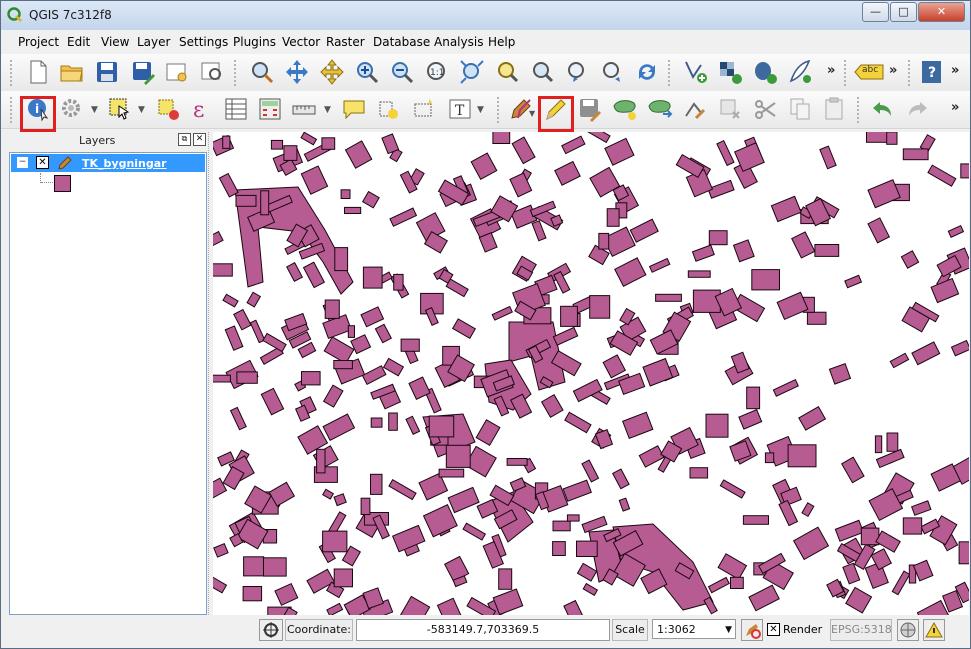 The height and width of the screenshot is (649, 971). I want to click on show-bookmarks-icon, so click(424, 109).